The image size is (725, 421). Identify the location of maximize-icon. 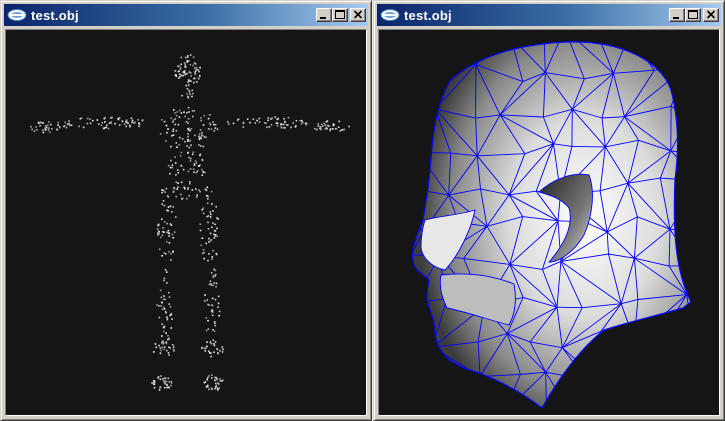
(693, 14).